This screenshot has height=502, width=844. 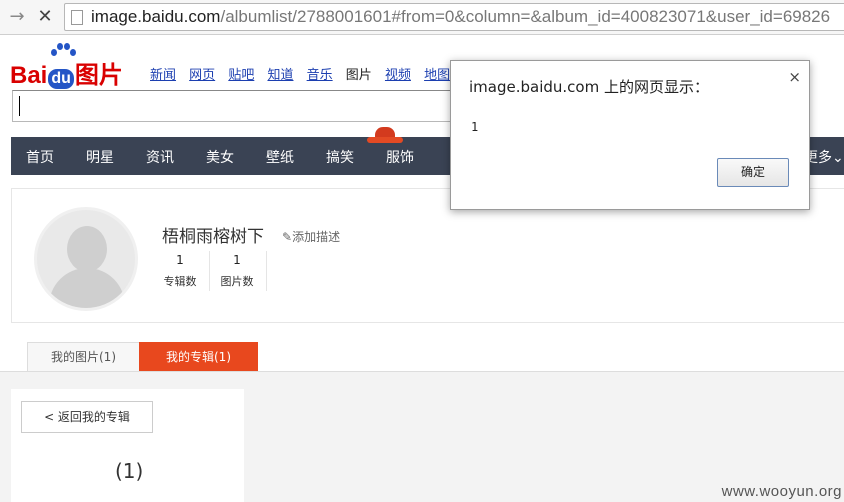 I want to click on baidu-logo: Bai du 图片, so click(x=66, y=66).